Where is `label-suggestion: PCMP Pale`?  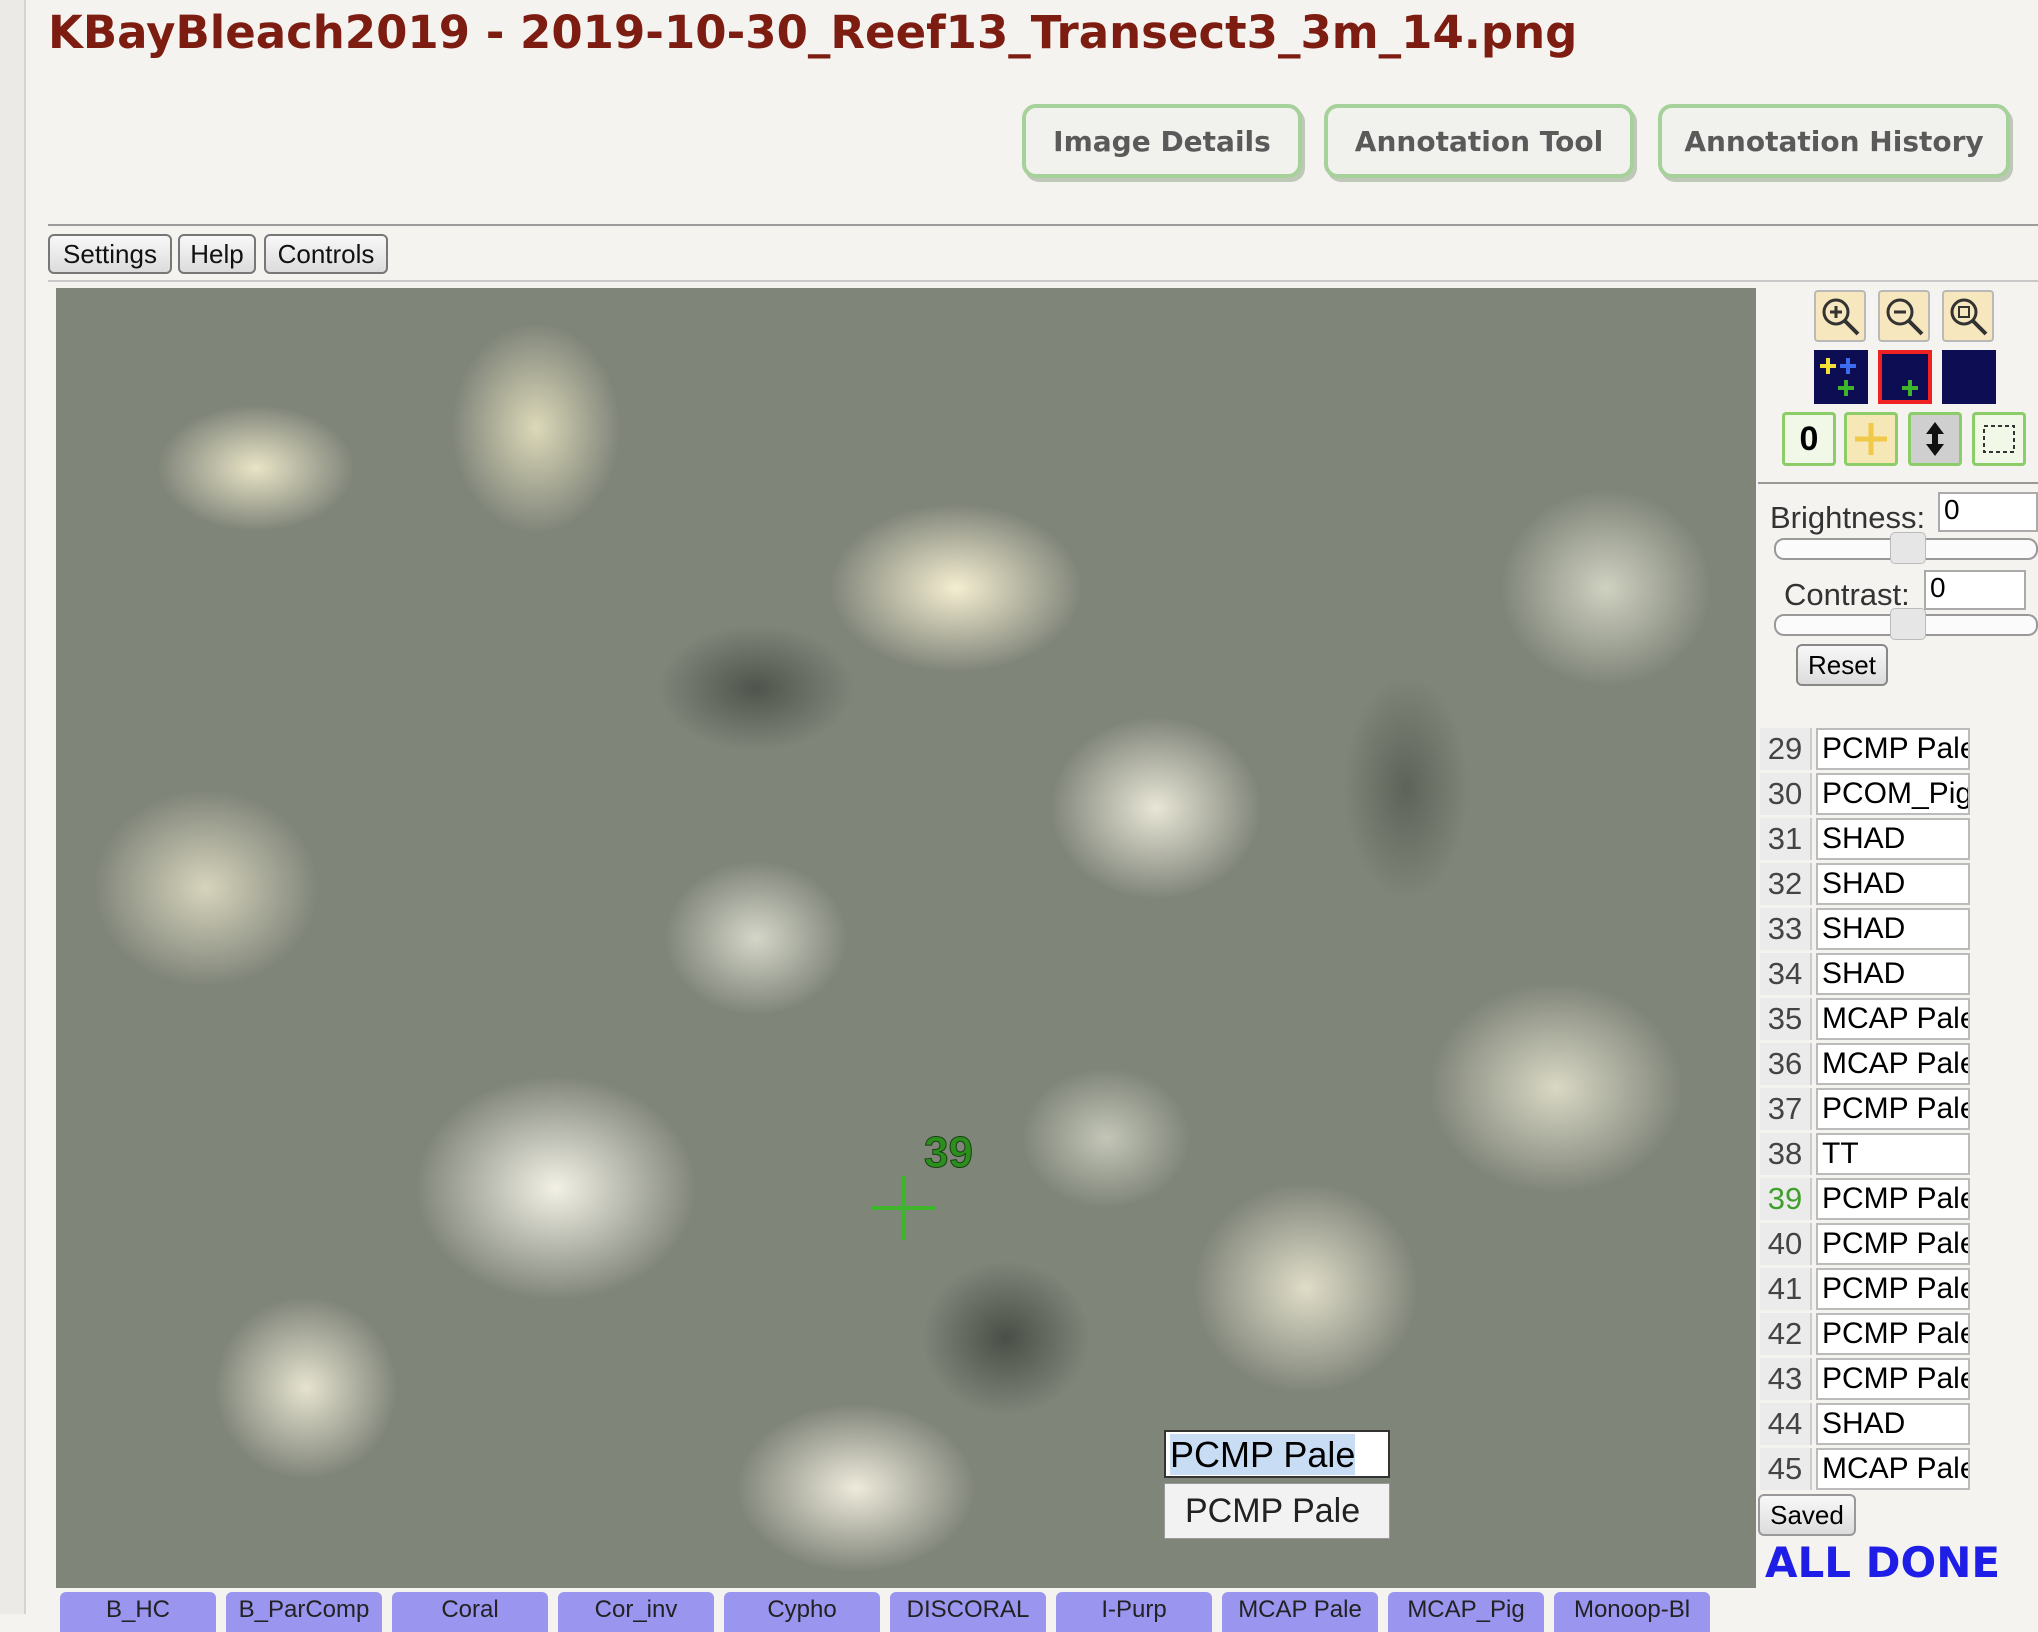
label-suggestion: PCMP Pale is located at coordinates (1277, 1511).